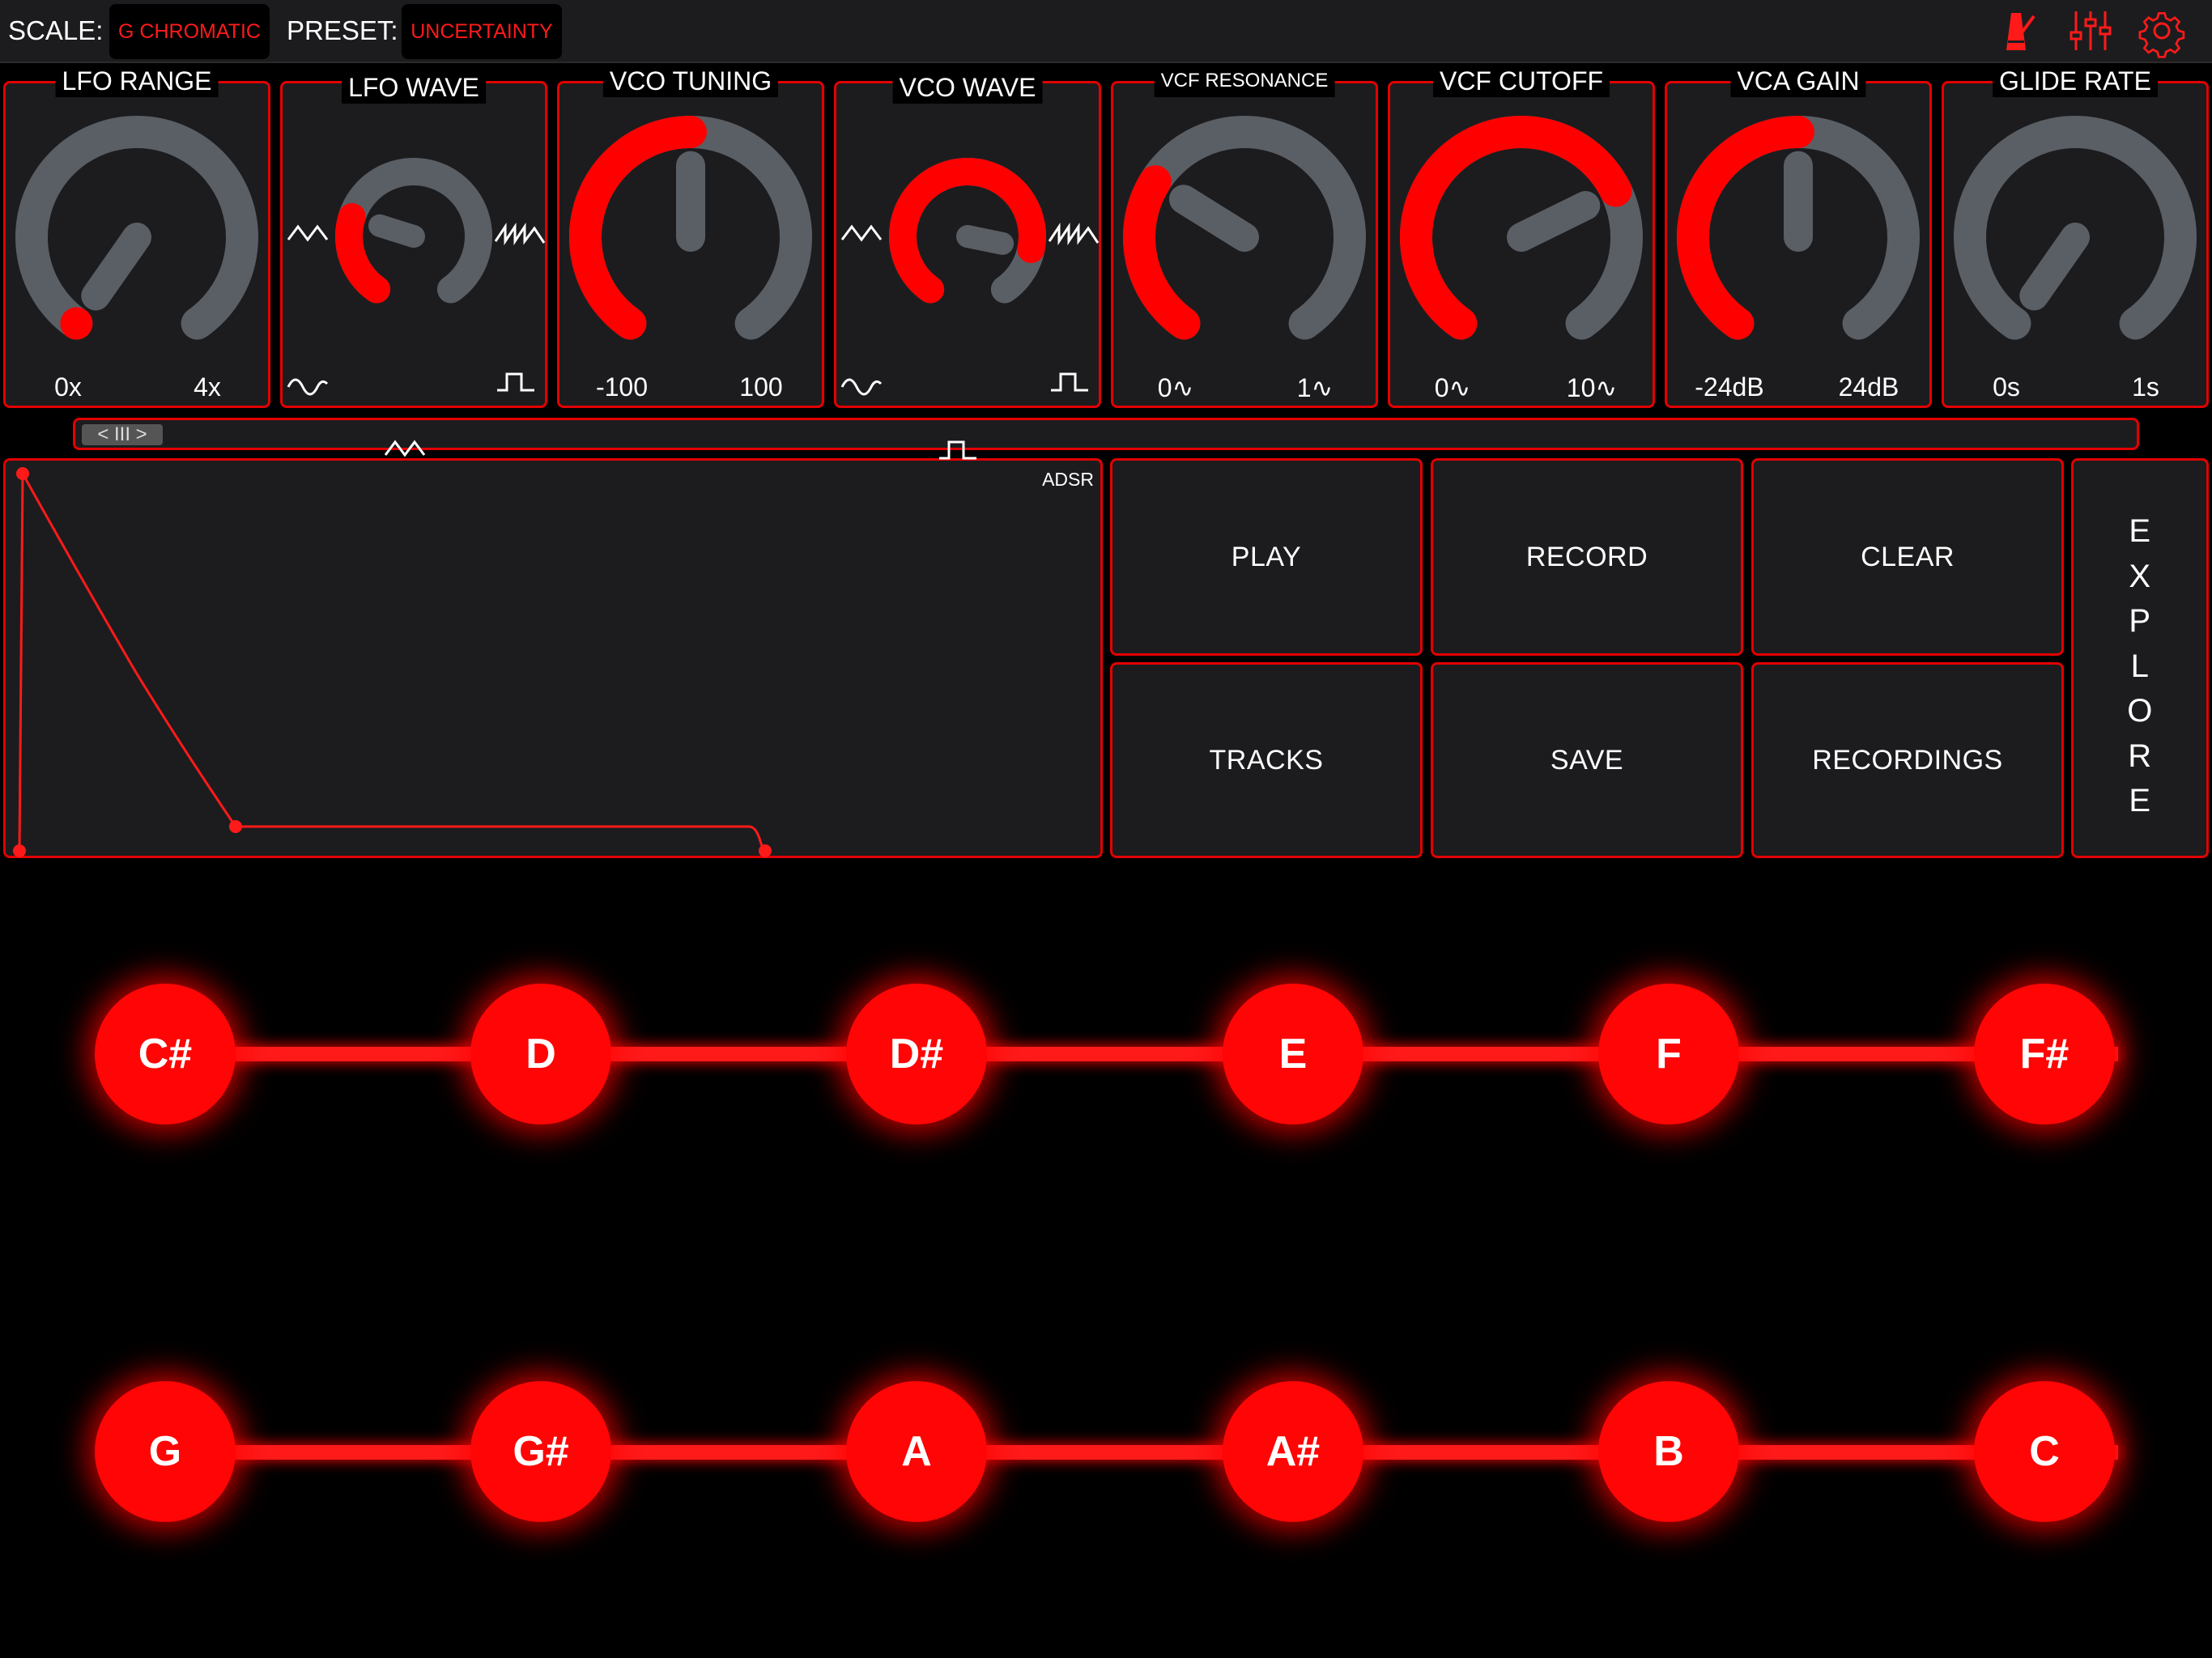 This screenshot has height=1658, width=2212. I want to click on scale-label: SCALE:, so click(56, 30).